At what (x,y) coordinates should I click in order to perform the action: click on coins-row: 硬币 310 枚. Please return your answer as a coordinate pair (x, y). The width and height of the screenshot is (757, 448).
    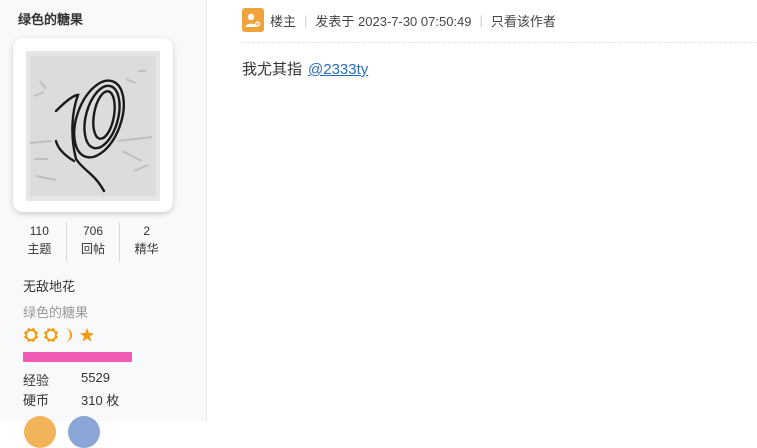
    Looking at the image, I should click on (71, 399).